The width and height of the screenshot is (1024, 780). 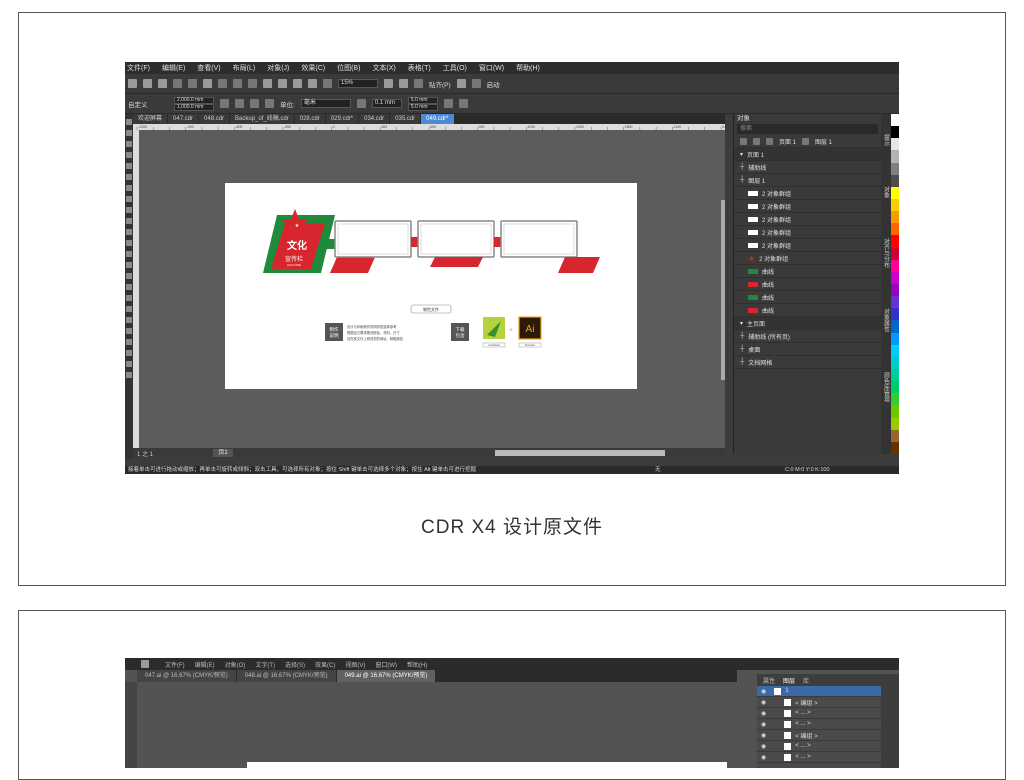 I want to click on horizontal-scrollbar-thumb, so click(x=580, y=453).